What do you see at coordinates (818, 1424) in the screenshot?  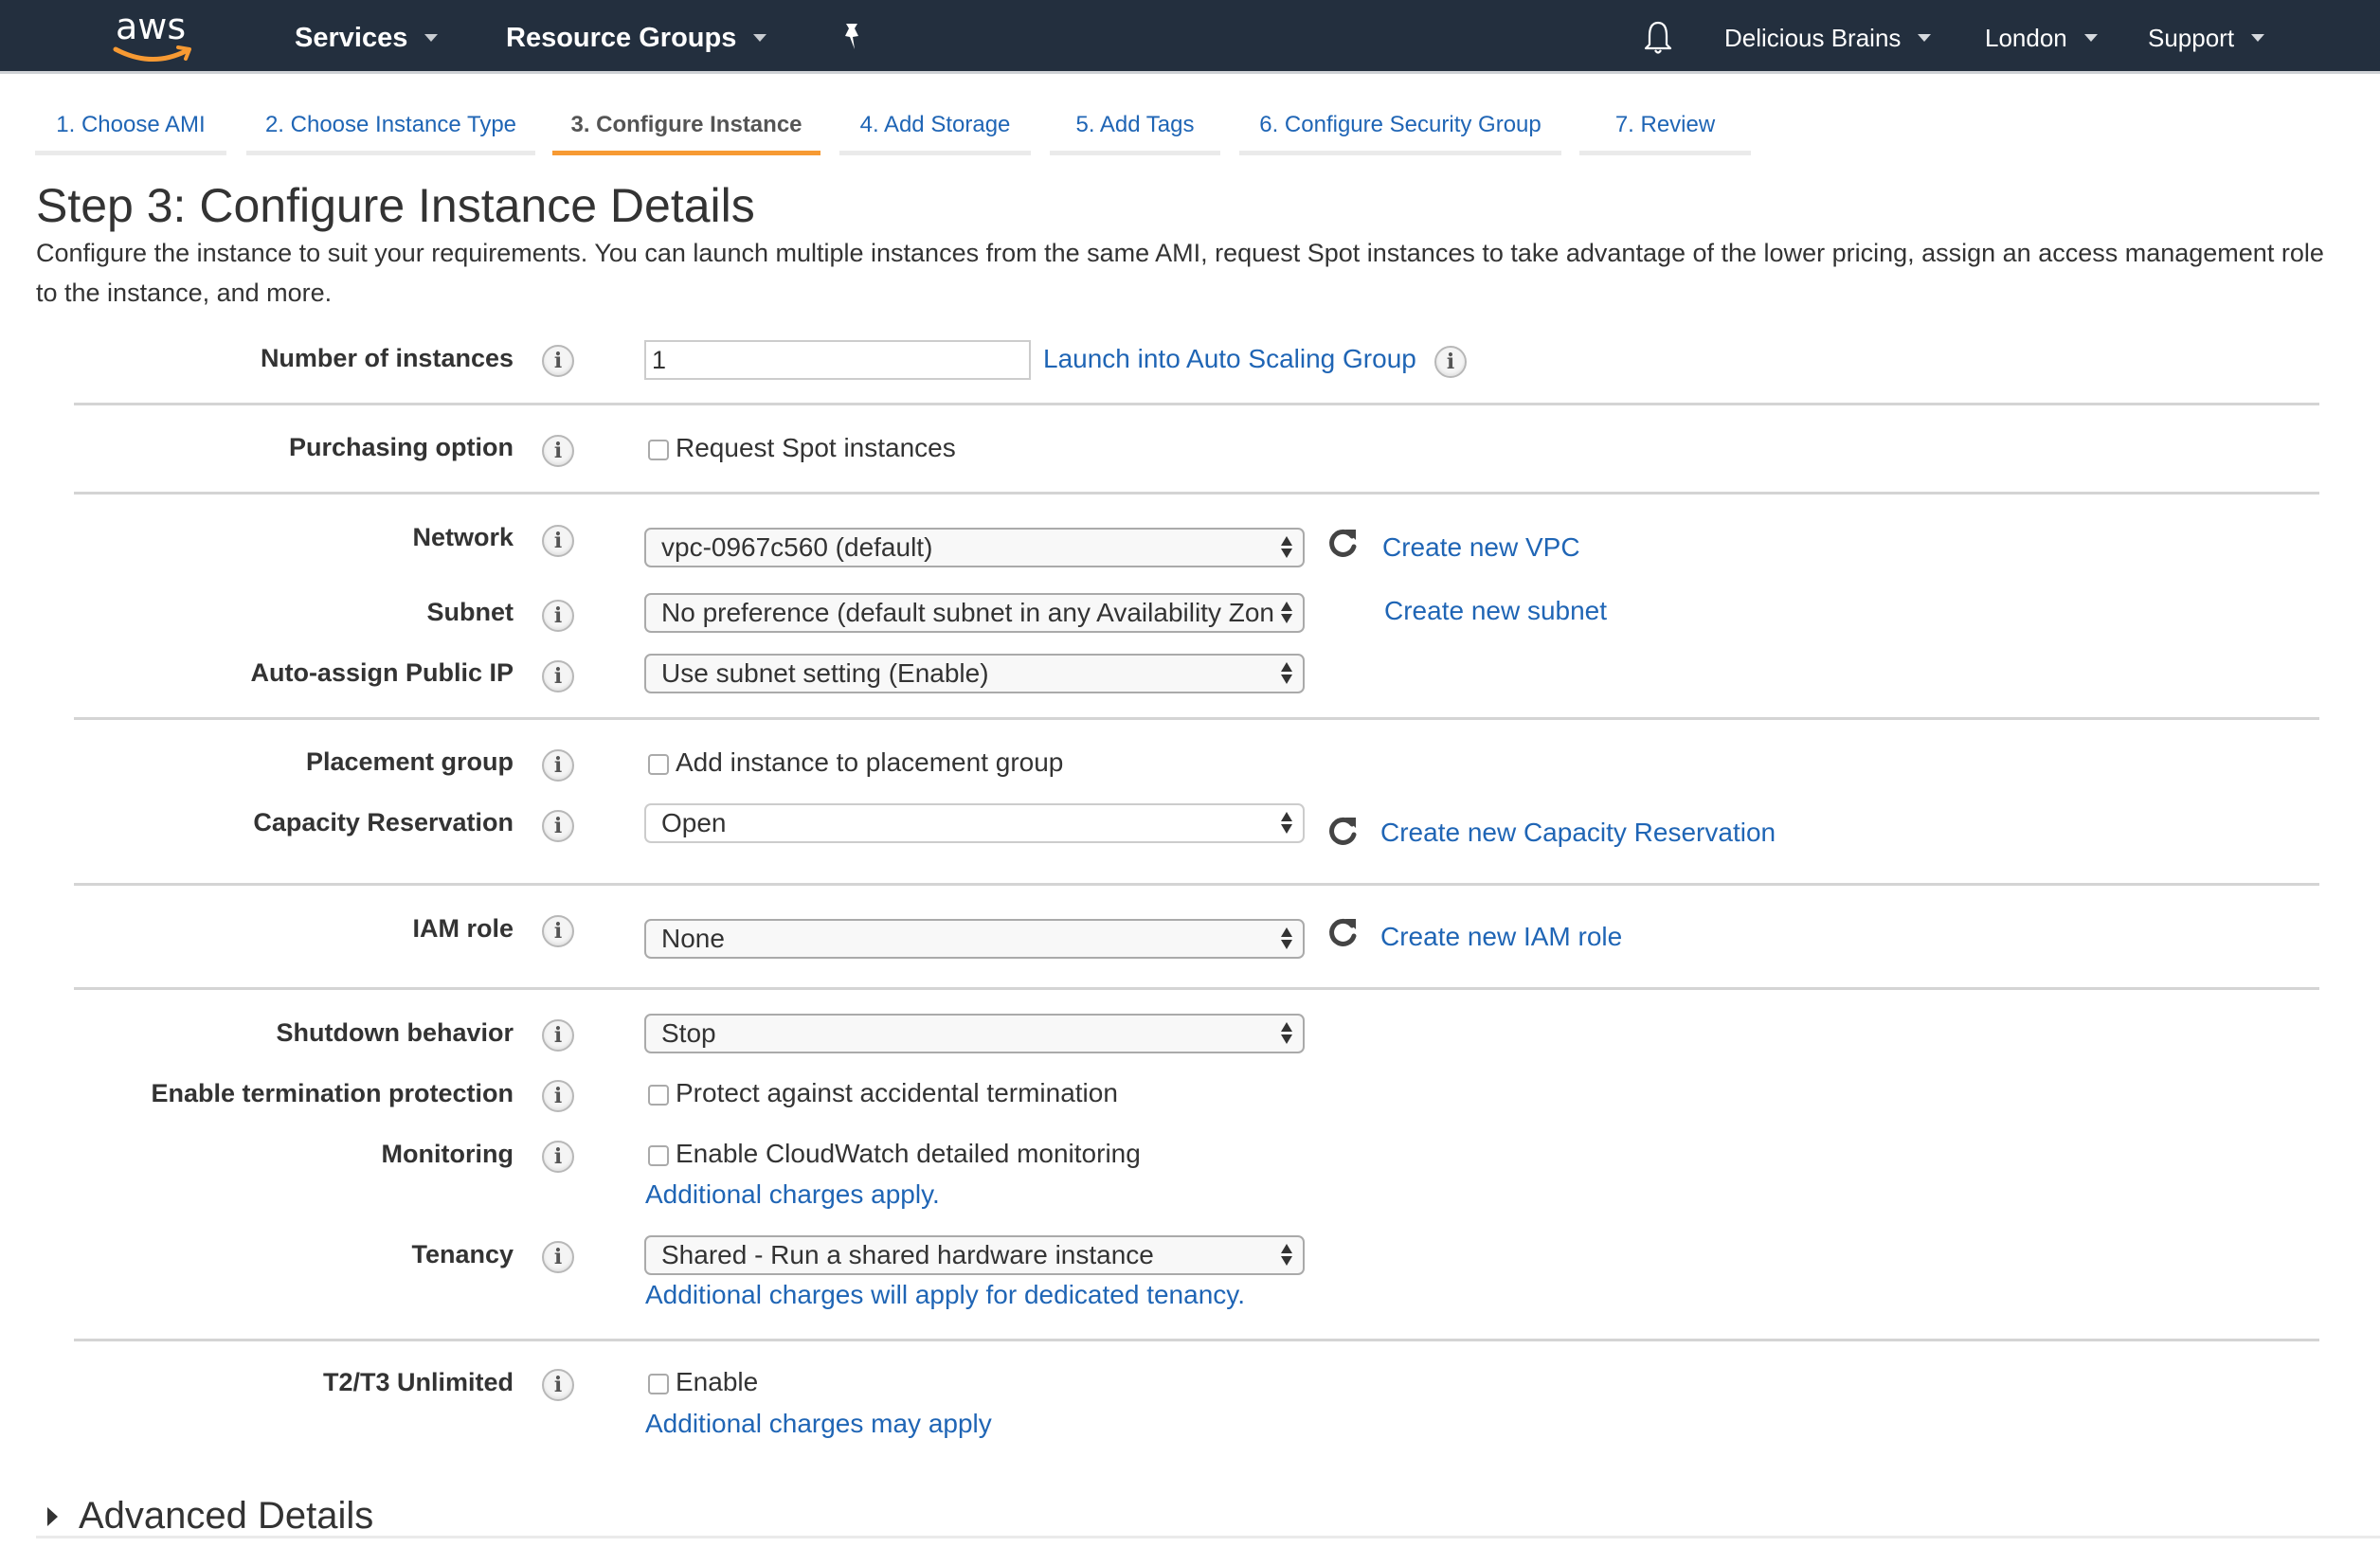 I see `t2t3-charges-link: Additional charges may apply` at bounding box center [818, 1424].